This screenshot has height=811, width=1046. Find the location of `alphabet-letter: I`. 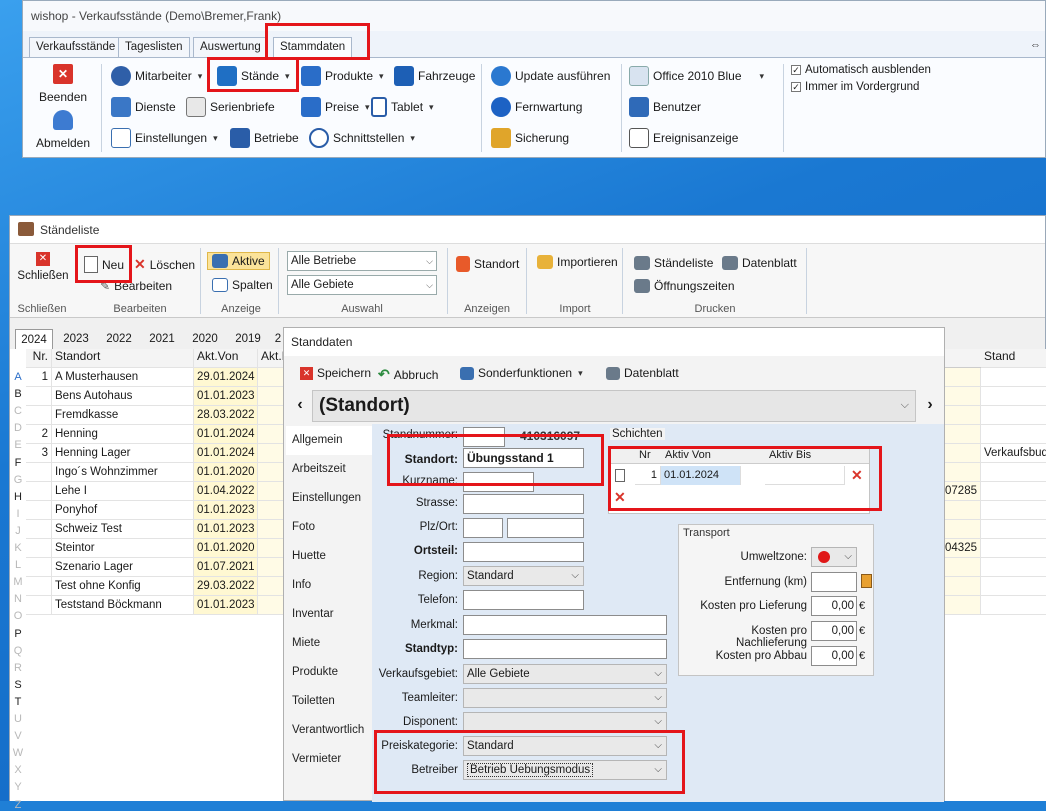

alphabet-letter: I is located at coordinates (18, 514).